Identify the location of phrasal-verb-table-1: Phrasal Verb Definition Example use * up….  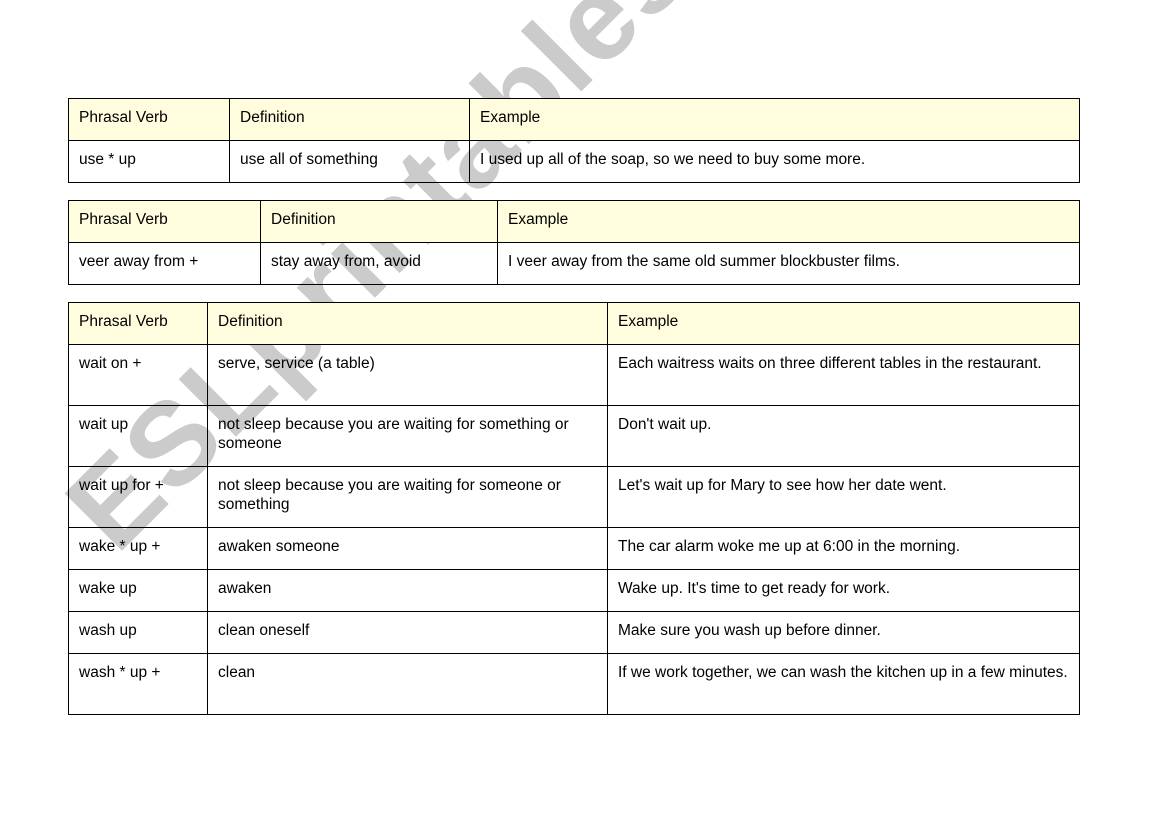
(574, 140).